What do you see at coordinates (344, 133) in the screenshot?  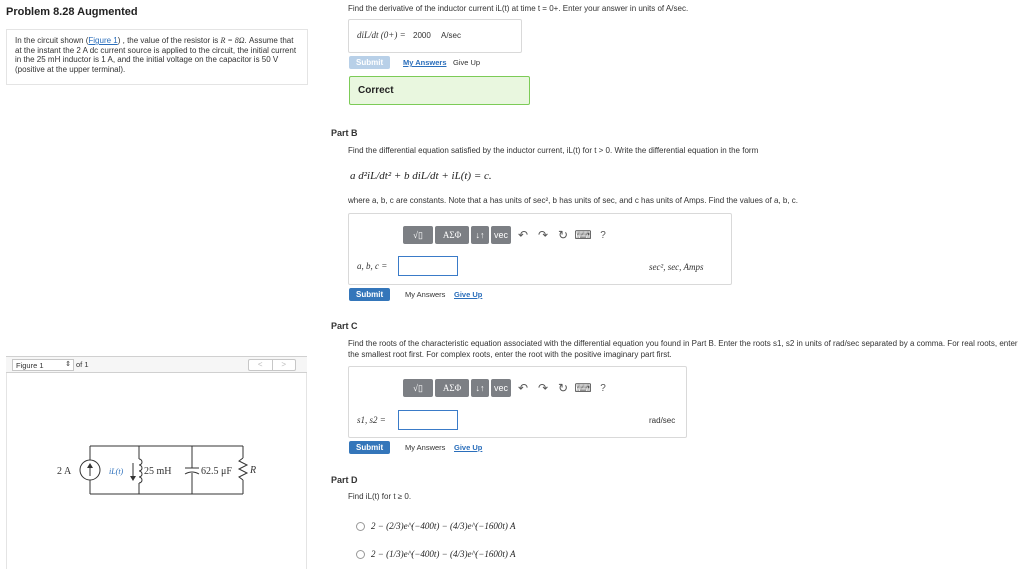 I see `partB-title: Part B` at bounding box center [344, 133].